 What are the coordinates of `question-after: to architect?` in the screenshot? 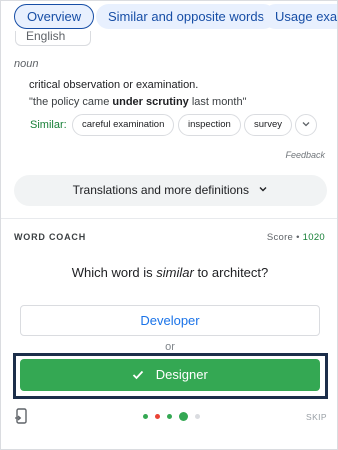 It's located at (231, 272).